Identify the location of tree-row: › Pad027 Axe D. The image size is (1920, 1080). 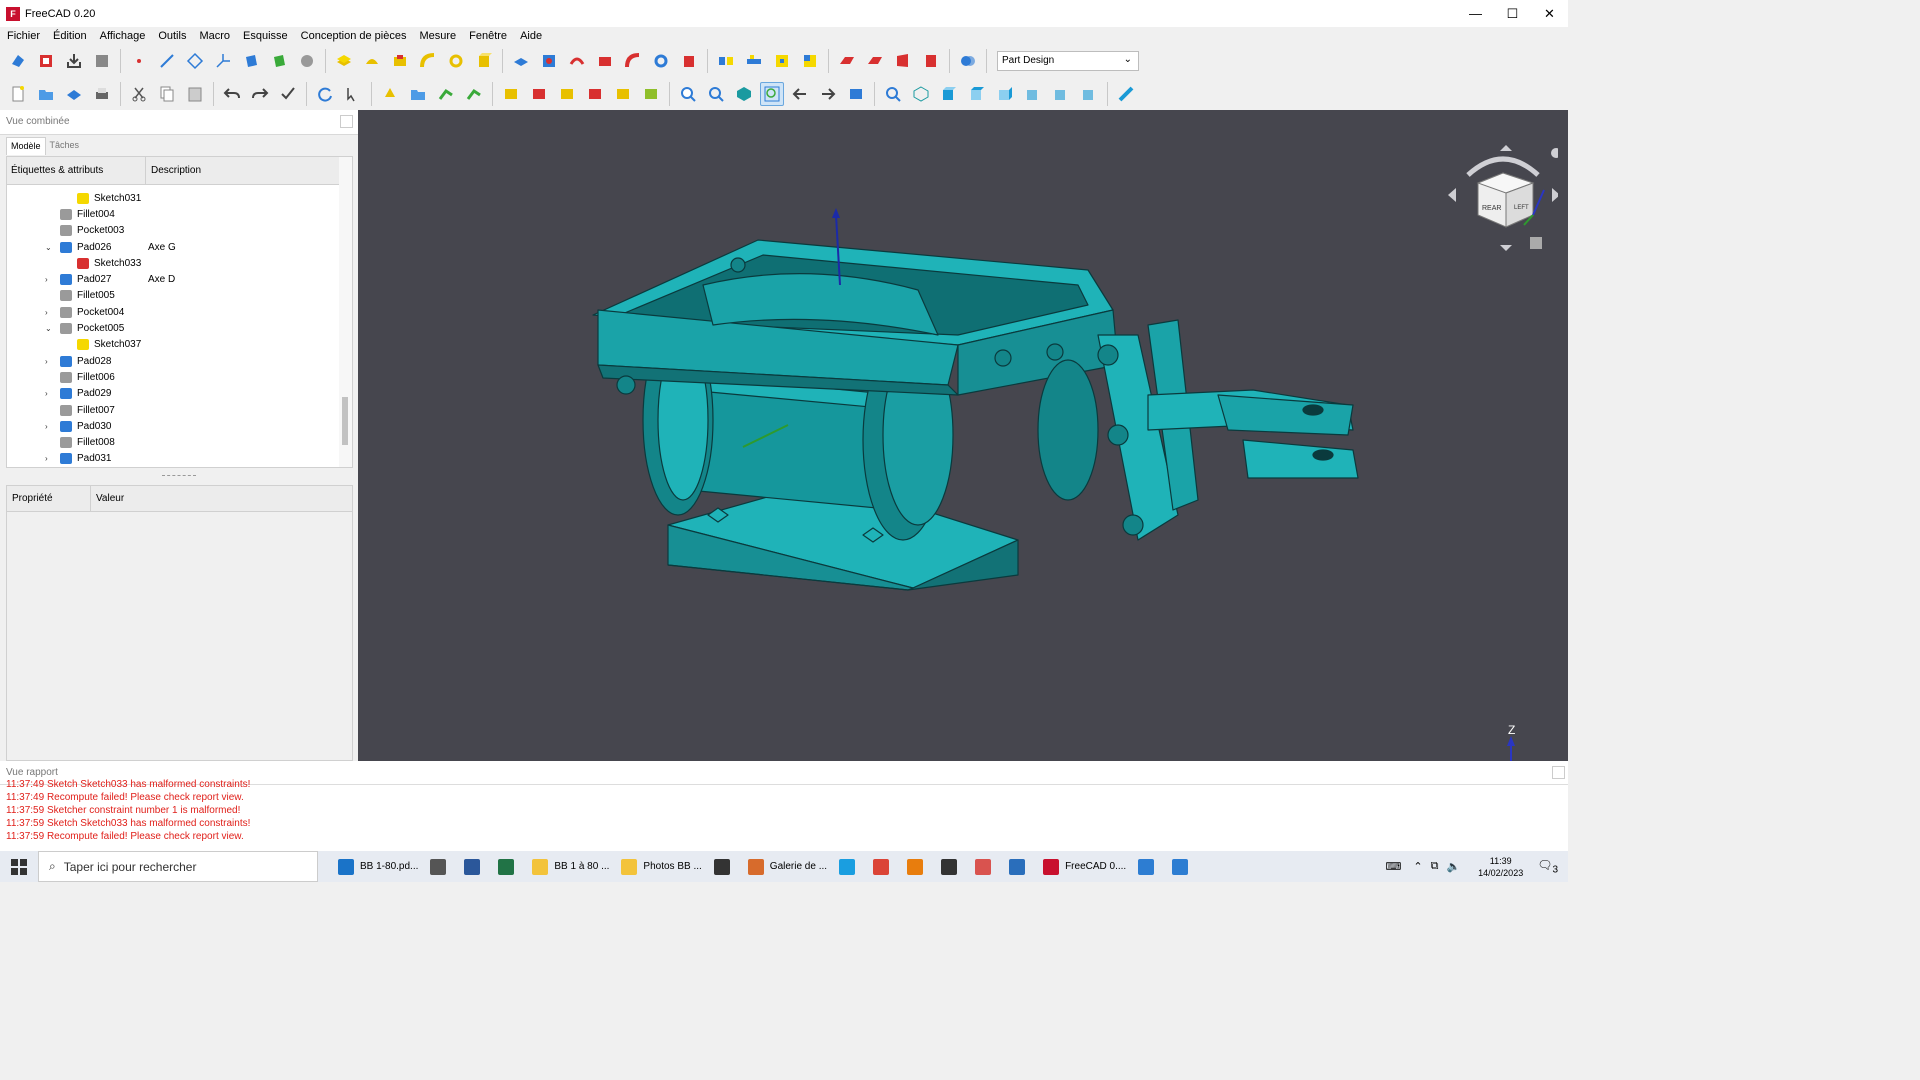
(174, 279).